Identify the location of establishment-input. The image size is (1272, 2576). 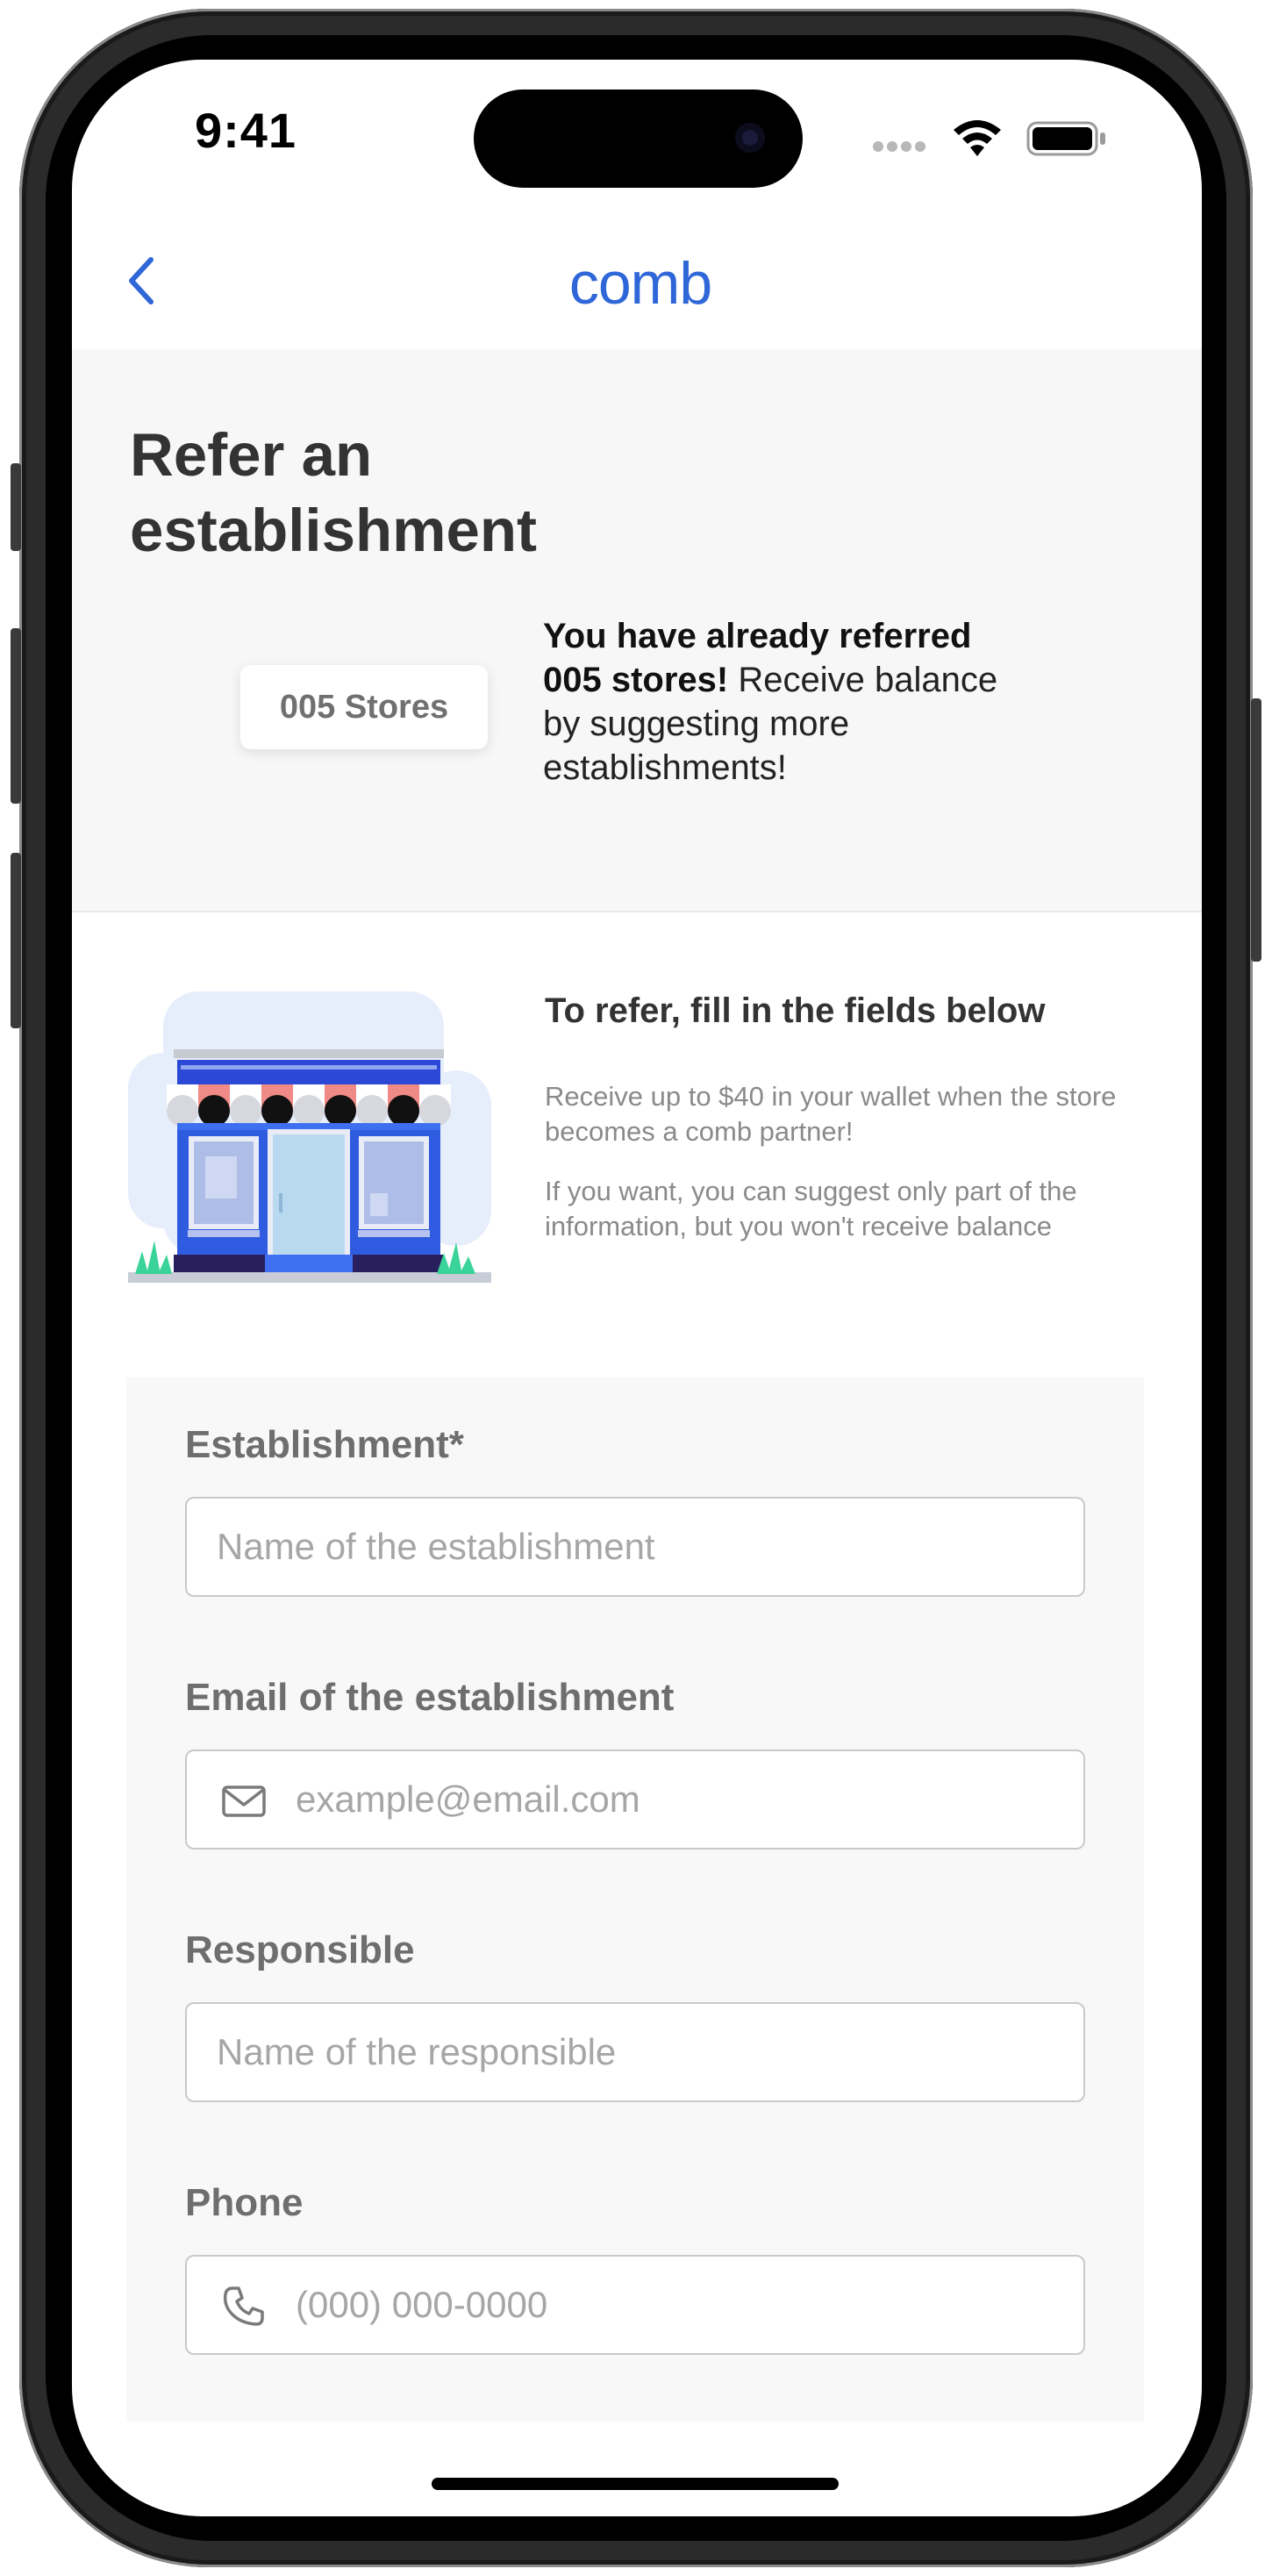
(640, 1547).